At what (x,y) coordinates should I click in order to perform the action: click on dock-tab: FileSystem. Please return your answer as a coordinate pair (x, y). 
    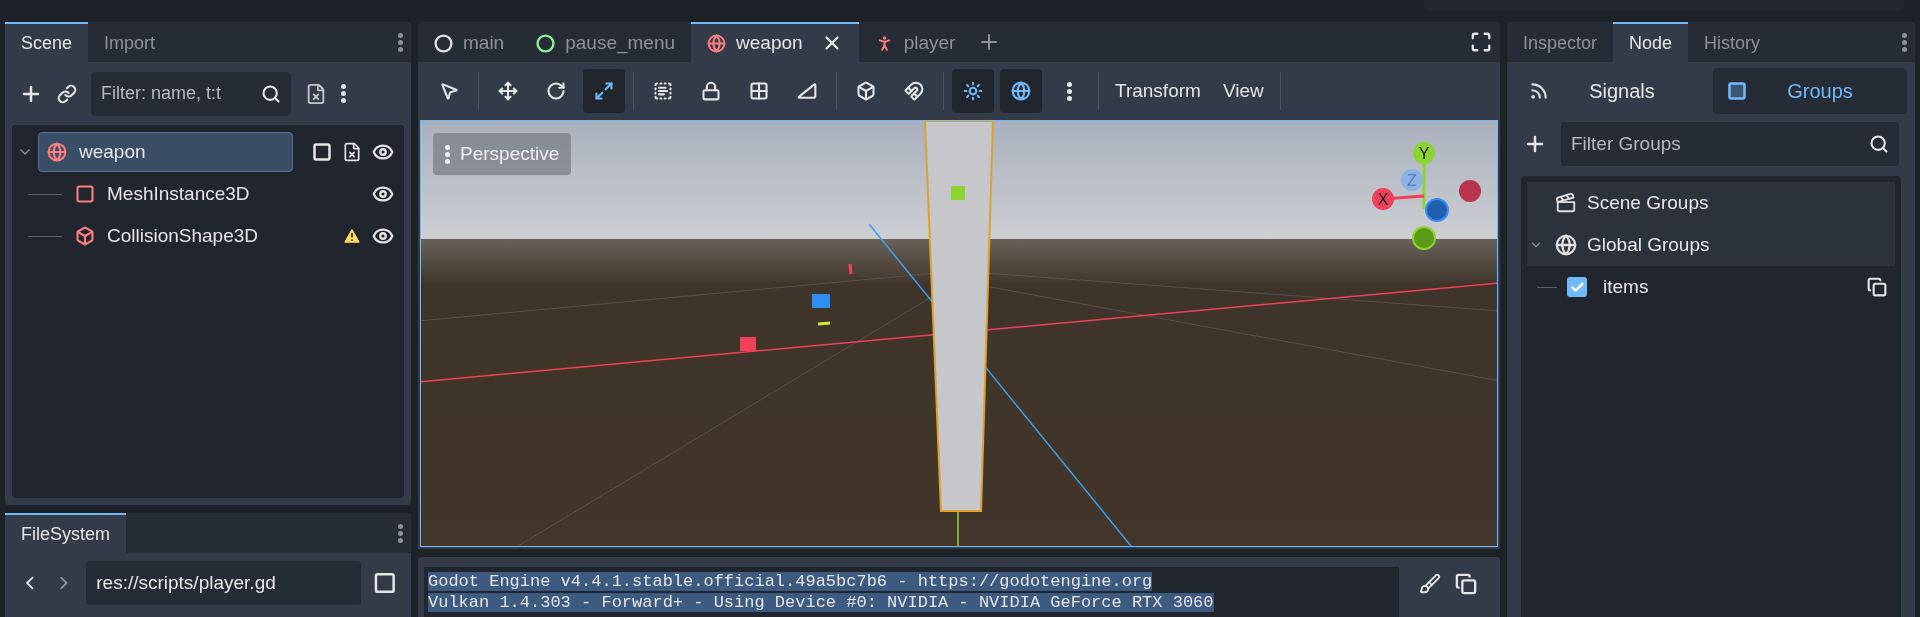
    Looking at the image, I should click on (65, 533).